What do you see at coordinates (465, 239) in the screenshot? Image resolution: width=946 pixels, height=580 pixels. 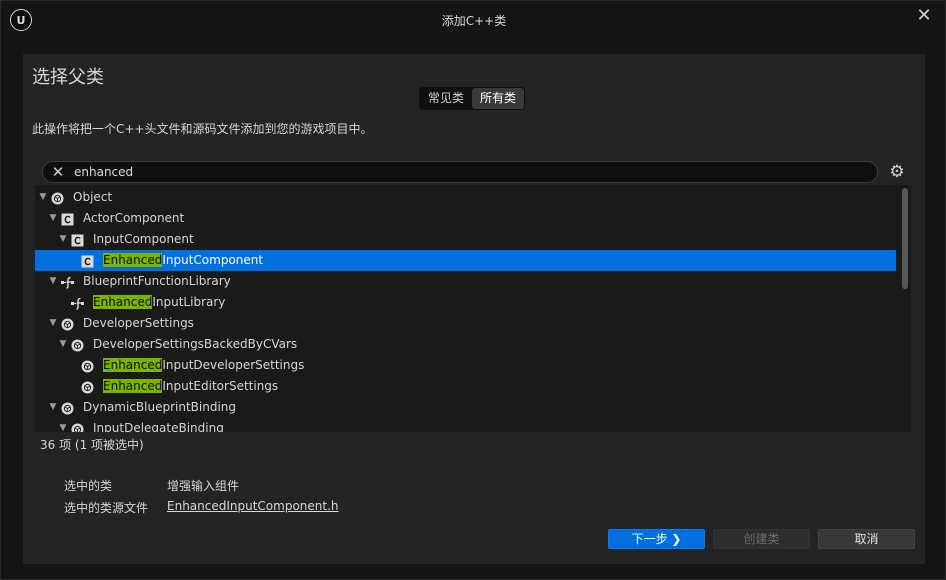 I see `tree-row: ▼ InputComponent` at bounding box center [465, 239].